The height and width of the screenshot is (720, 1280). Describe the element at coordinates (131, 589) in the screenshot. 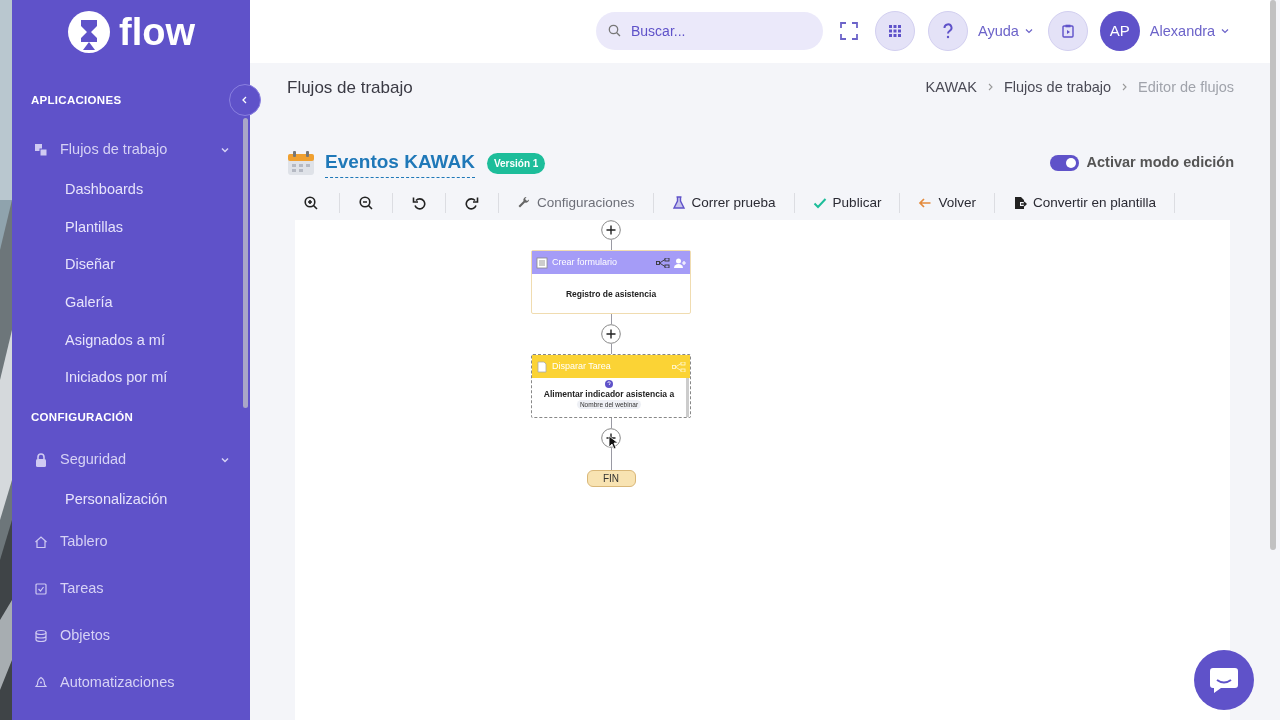

I see `sidebar-item: Tareas` at that location.